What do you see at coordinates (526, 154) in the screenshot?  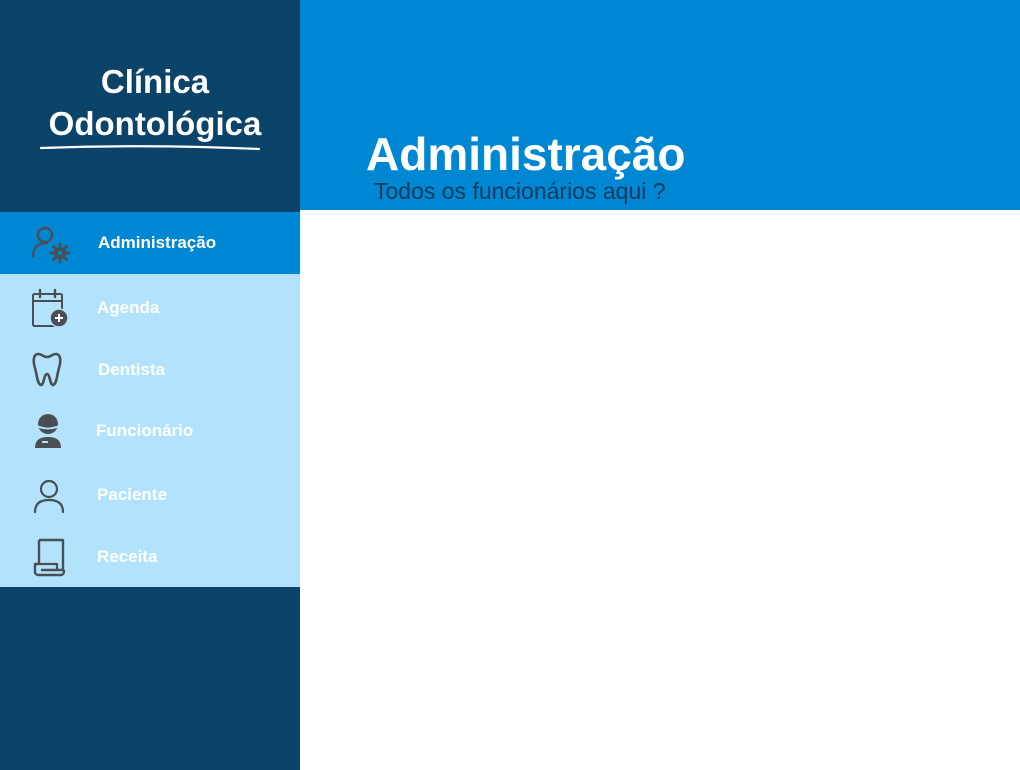 I see `page-title: Administração` at bounding box center [526, 154].